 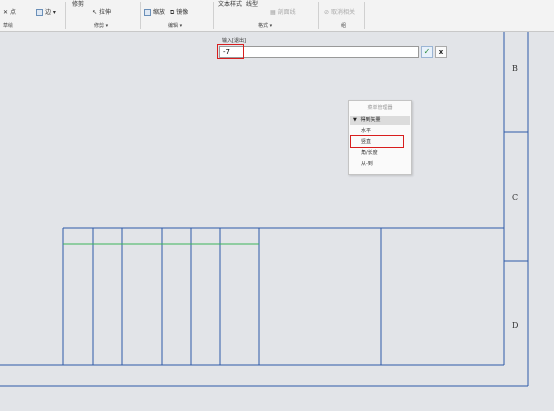 I want to click on zone-label-b: B, so click(x=515, y=68).